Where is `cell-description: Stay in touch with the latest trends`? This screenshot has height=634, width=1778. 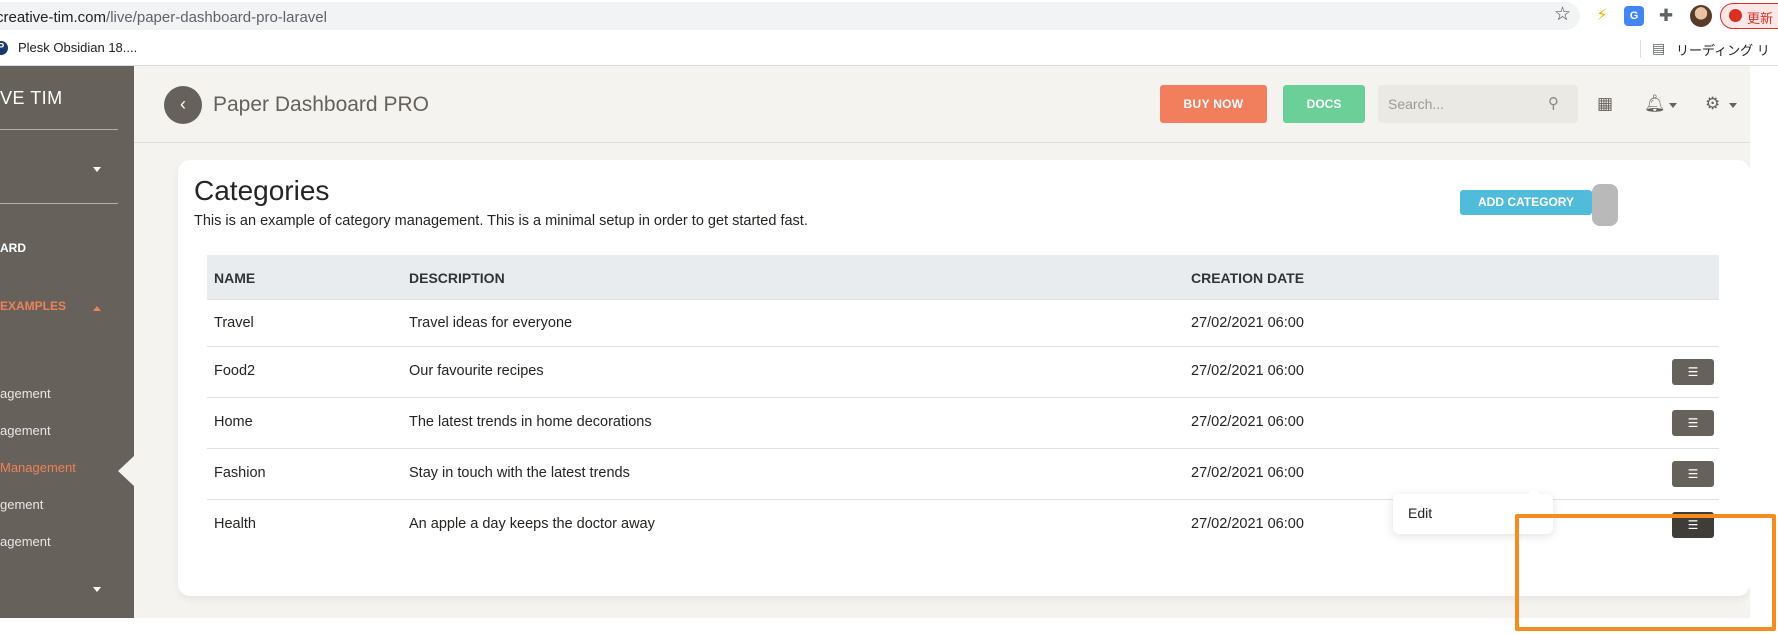
cell-description: Stay in touch with the latest trends is located at coordinates (519, 473).